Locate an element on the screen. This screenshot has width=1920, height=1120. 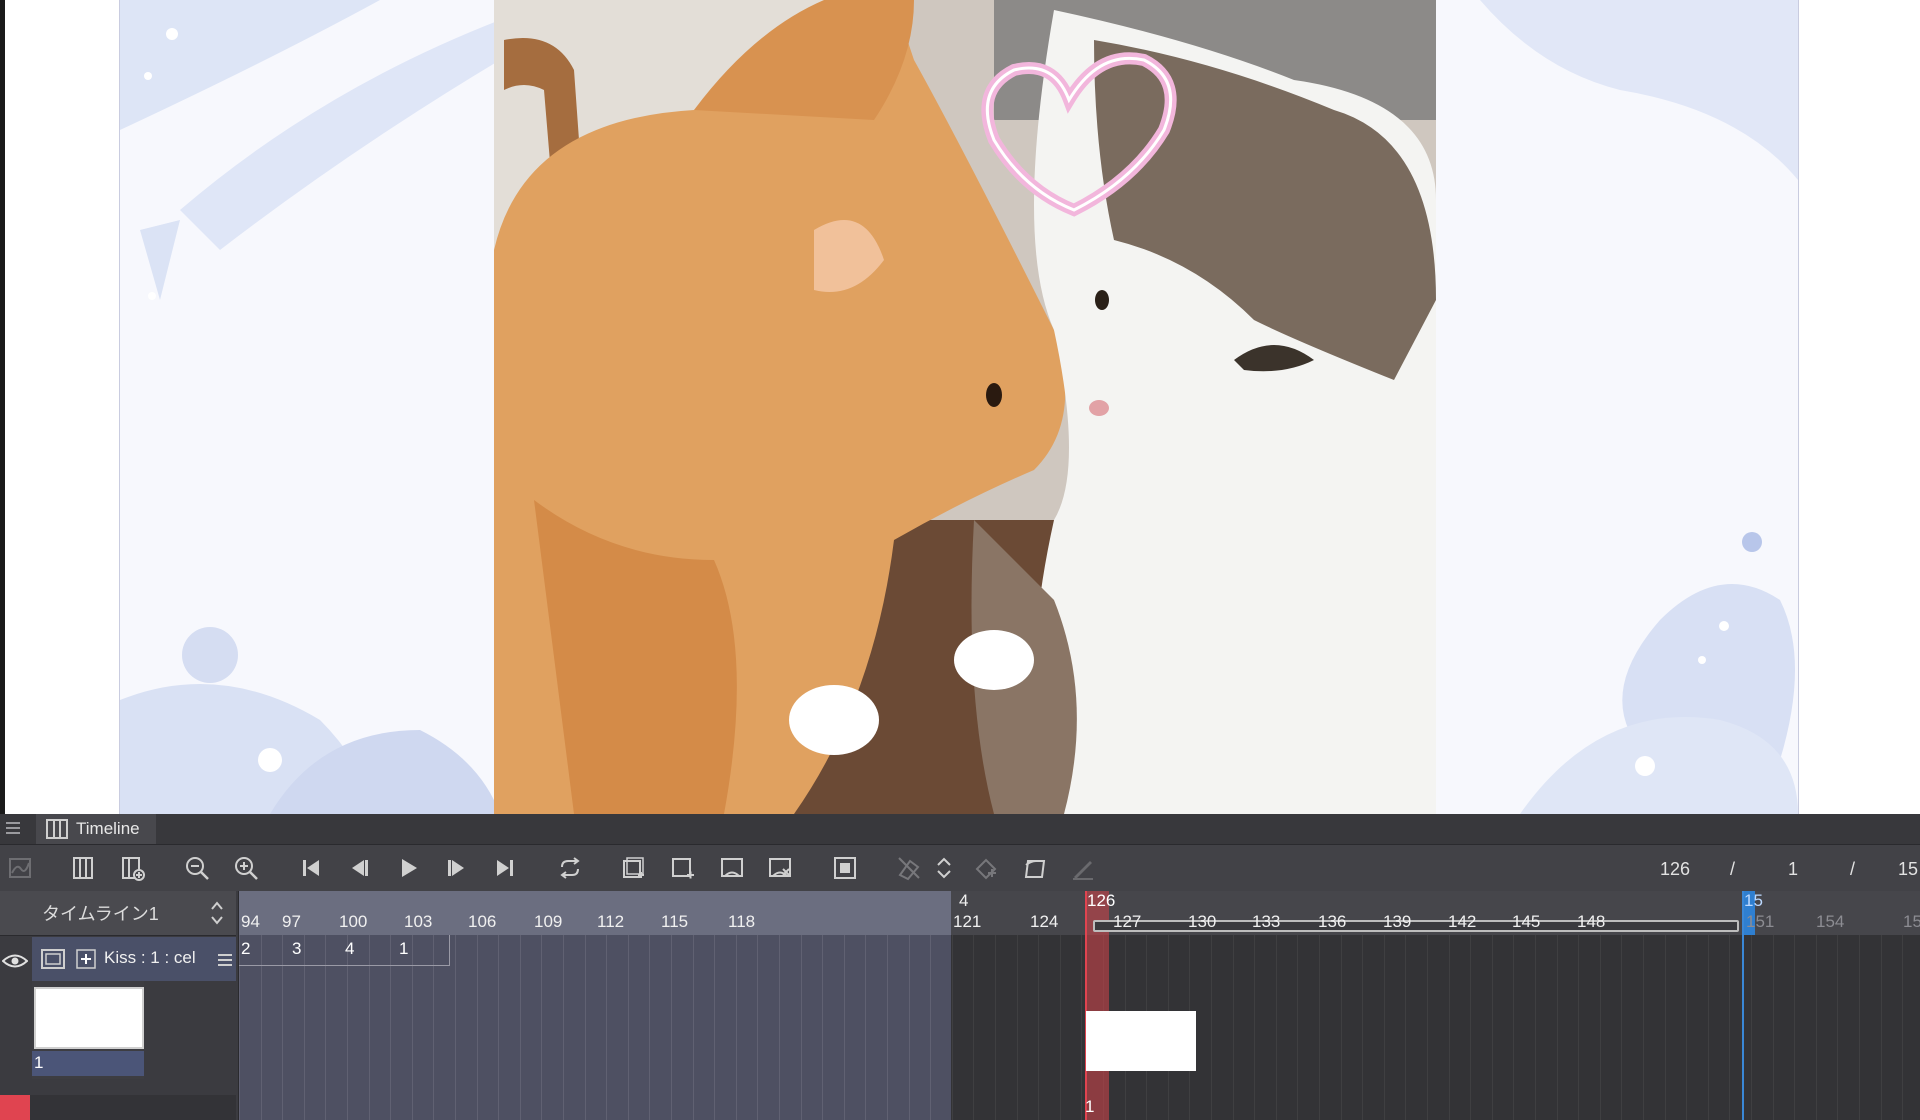
graph-icon is located at coordinates (20, 868).